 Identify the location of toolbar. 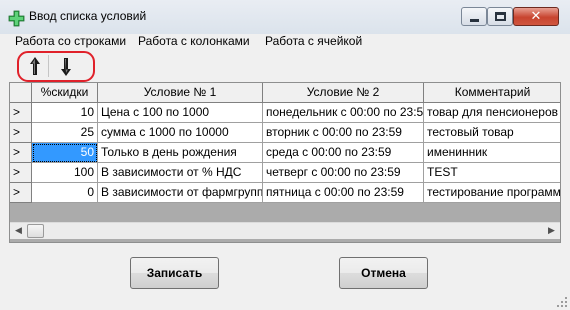
(284, 66).